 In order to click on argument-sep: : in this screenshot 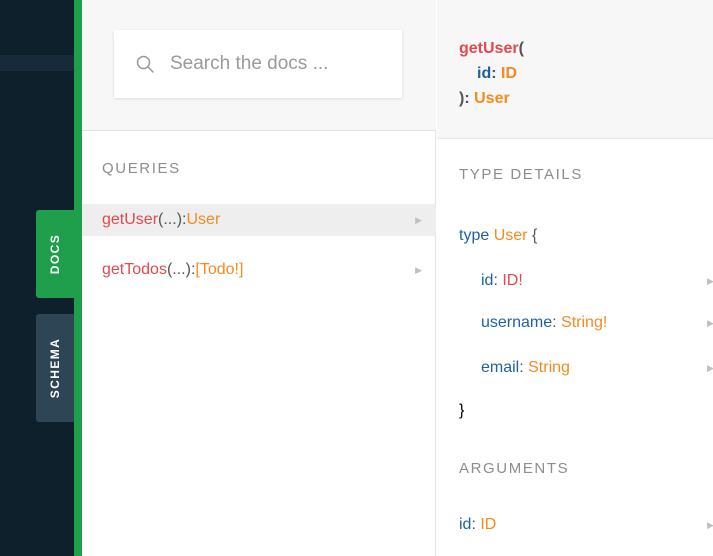, I will do `click(476, 524)`.